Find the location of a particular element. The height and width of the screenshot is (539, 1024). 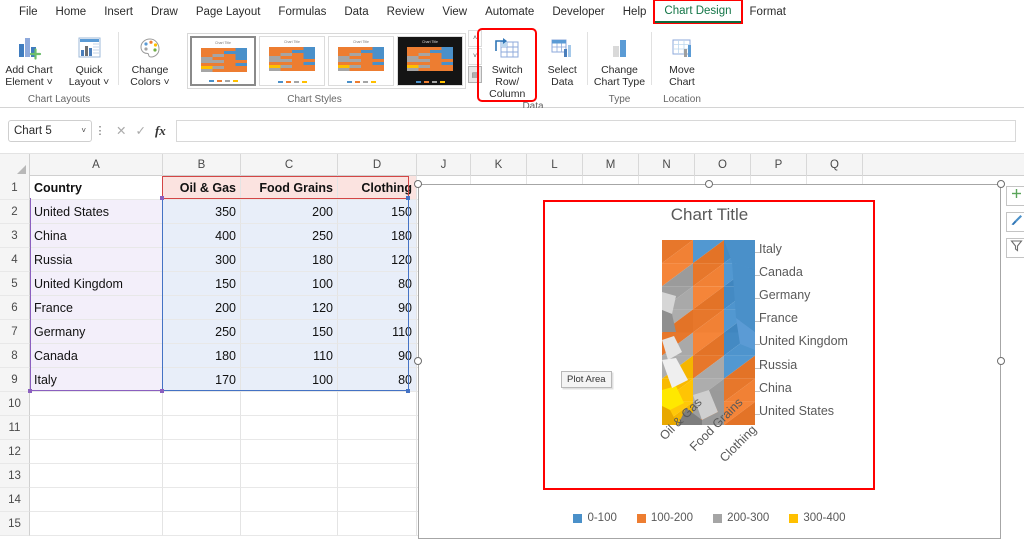

column-header-a: A is located at coordinates (96, 165).